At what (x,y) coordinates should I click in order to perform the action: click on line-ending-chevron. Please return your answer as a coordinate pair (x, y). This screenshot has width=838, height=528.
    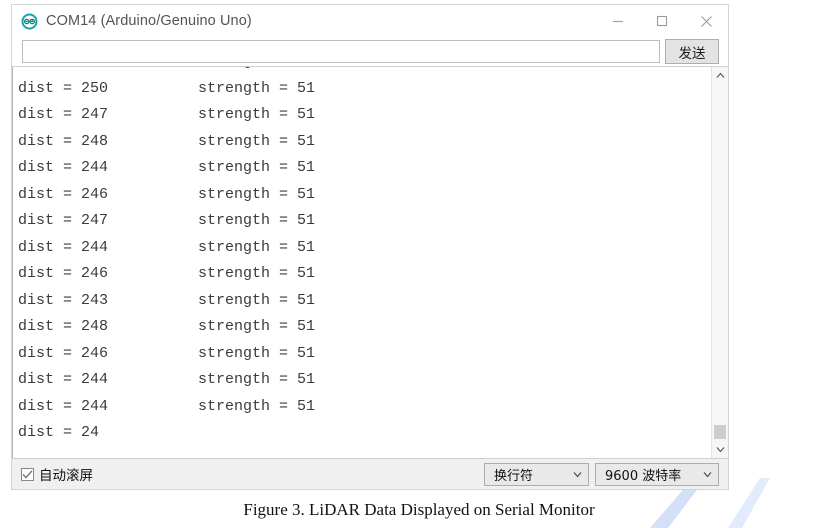
    Looking at the image, I should click on (577, 474).